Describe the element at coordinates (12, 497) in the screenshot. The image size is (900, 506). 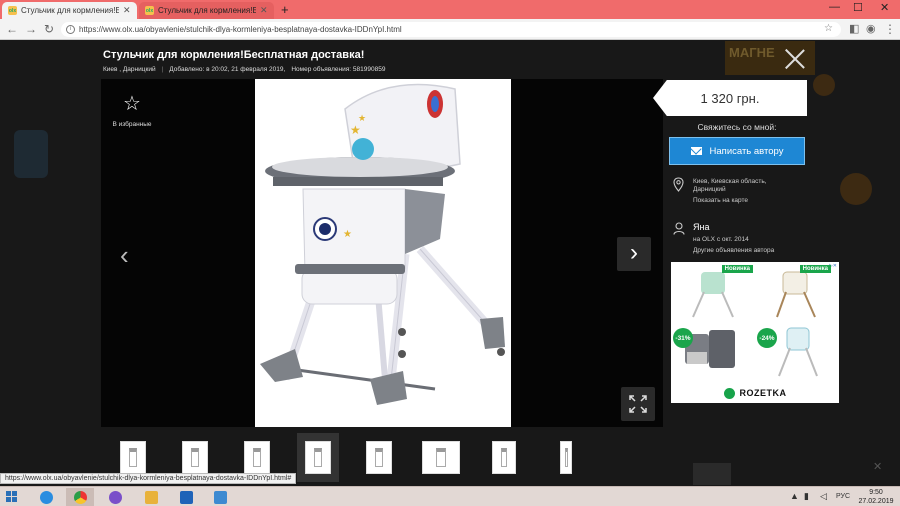
I see `windows-start-icon` at that location.